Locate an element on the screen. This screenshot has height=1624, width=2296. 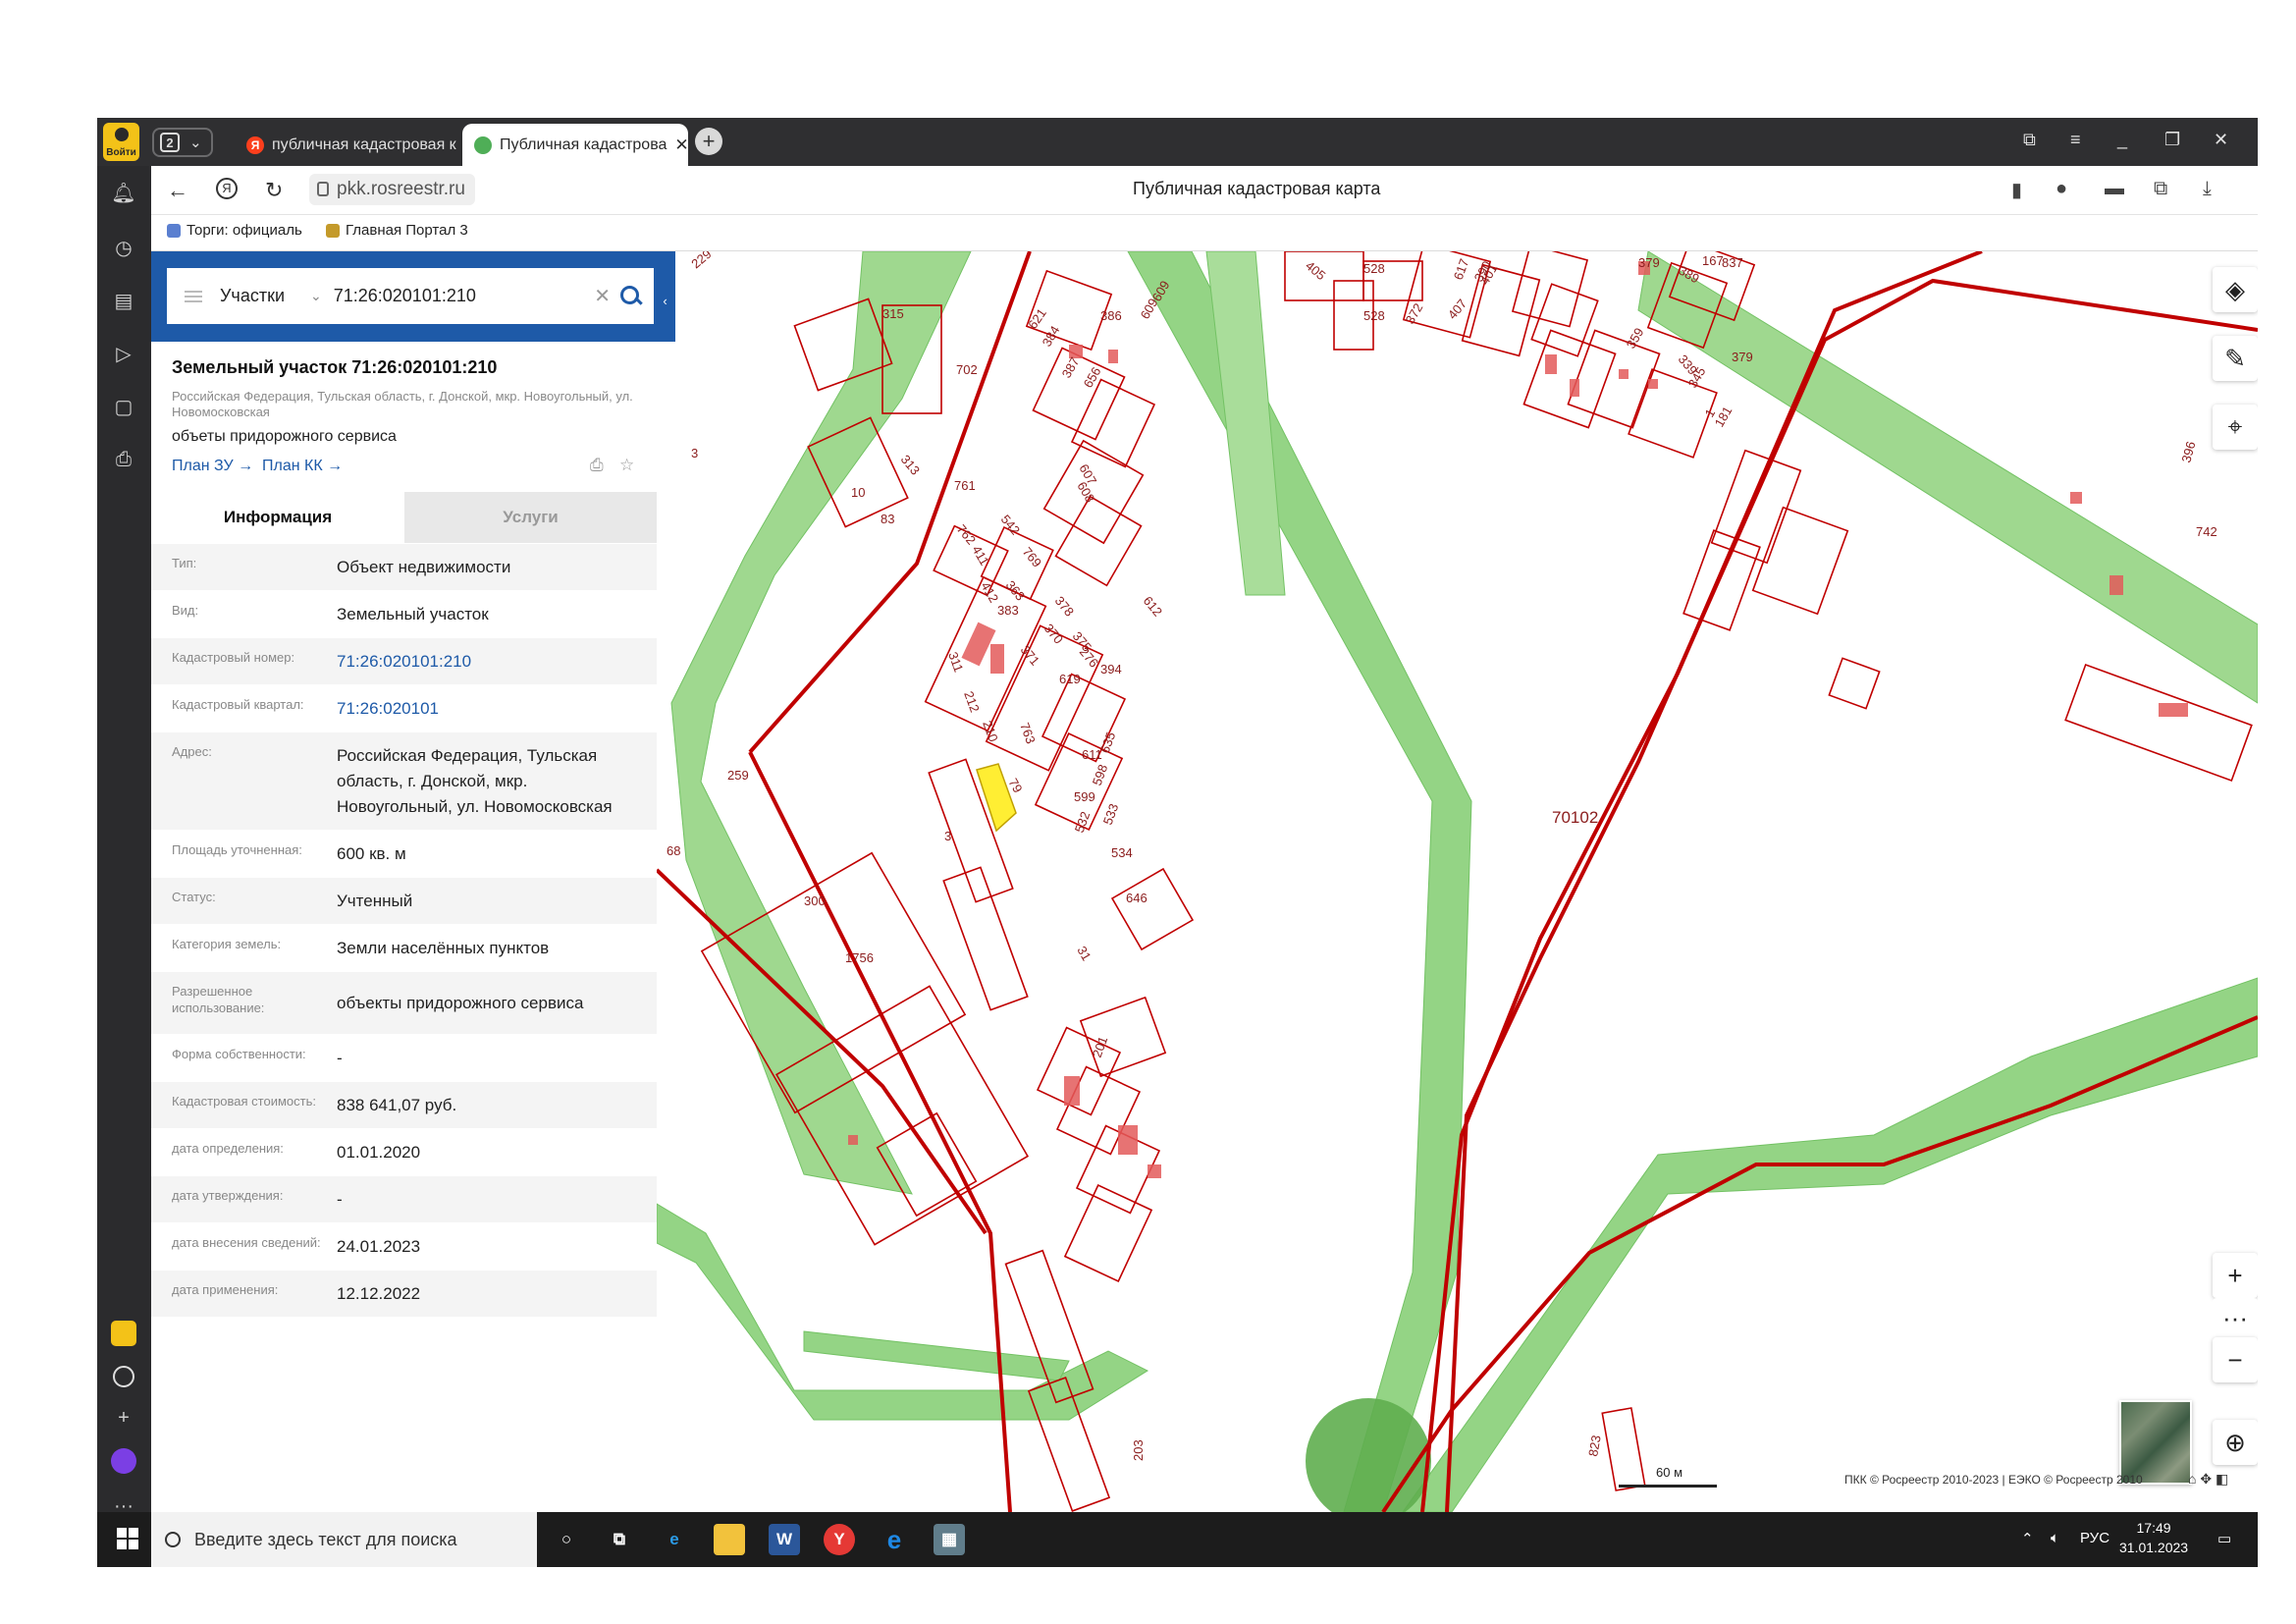
zoom-out-button: − is located at coordinates (2235, 1359).